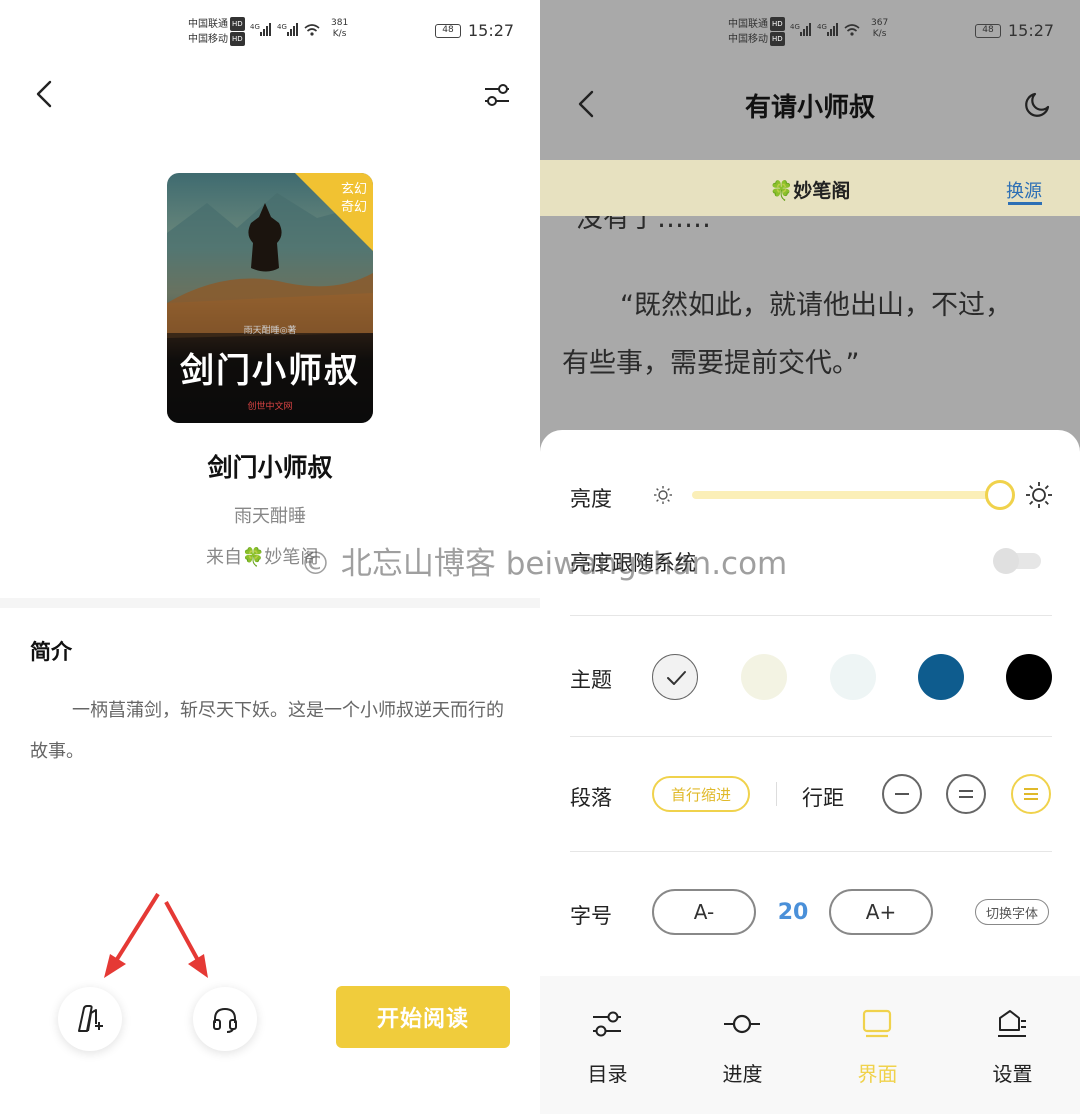 The height and width of the screenshot is (1114, 1080). What do you see at coordinates (591, 499) in the screenshot?
I see `brightness-label: 亮度` at bounding box center [591, 499].